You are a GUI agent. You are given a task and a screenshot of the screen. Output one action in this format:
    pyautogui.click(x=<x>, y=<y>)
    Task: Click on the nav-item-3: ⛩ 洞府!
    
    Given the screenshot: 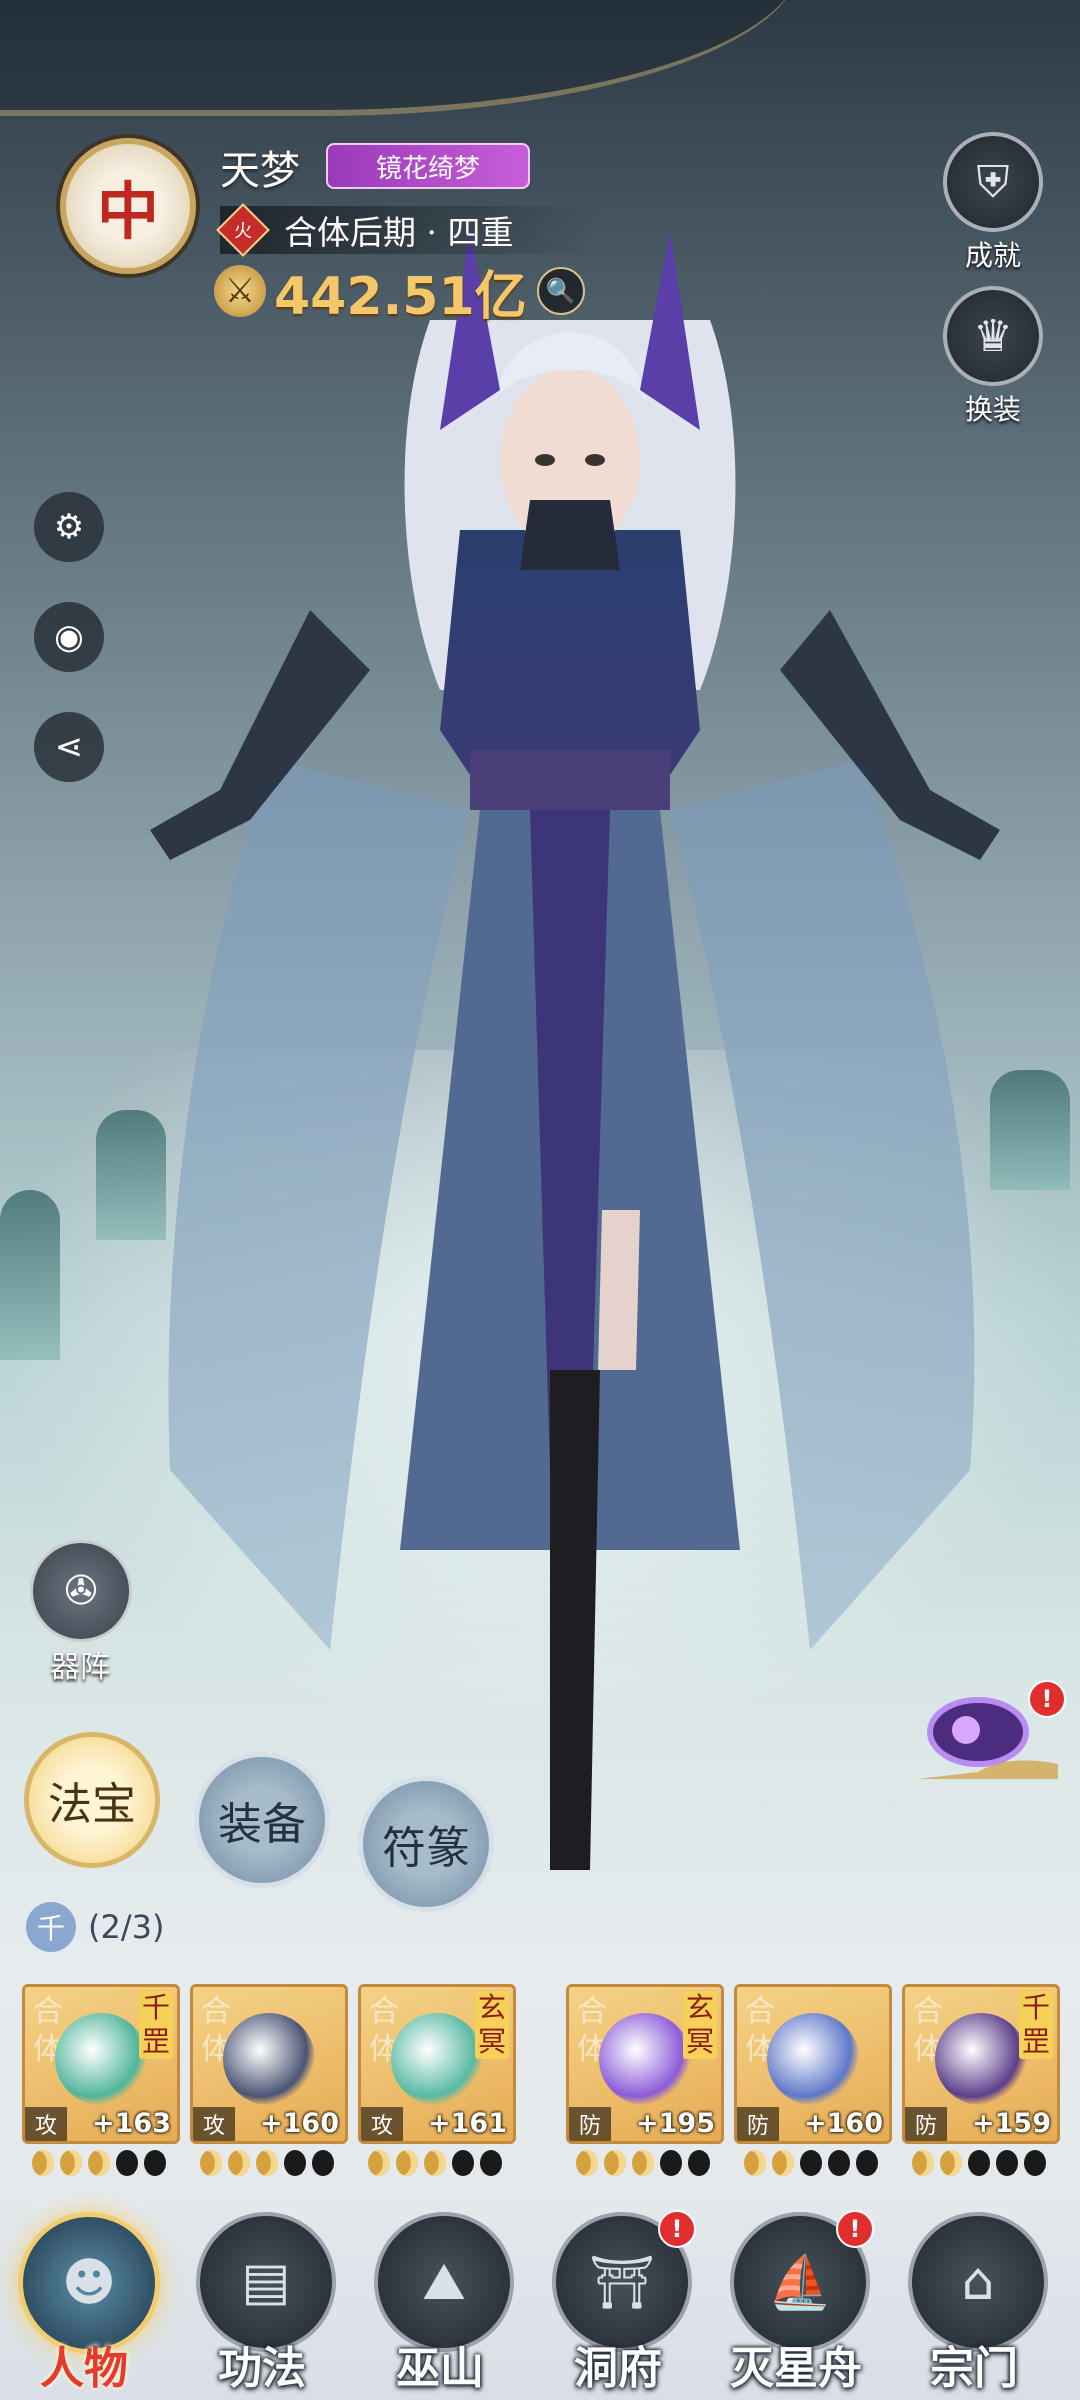 What is the action you would take?
    pyautogui.click(x=618, y=2305)
    